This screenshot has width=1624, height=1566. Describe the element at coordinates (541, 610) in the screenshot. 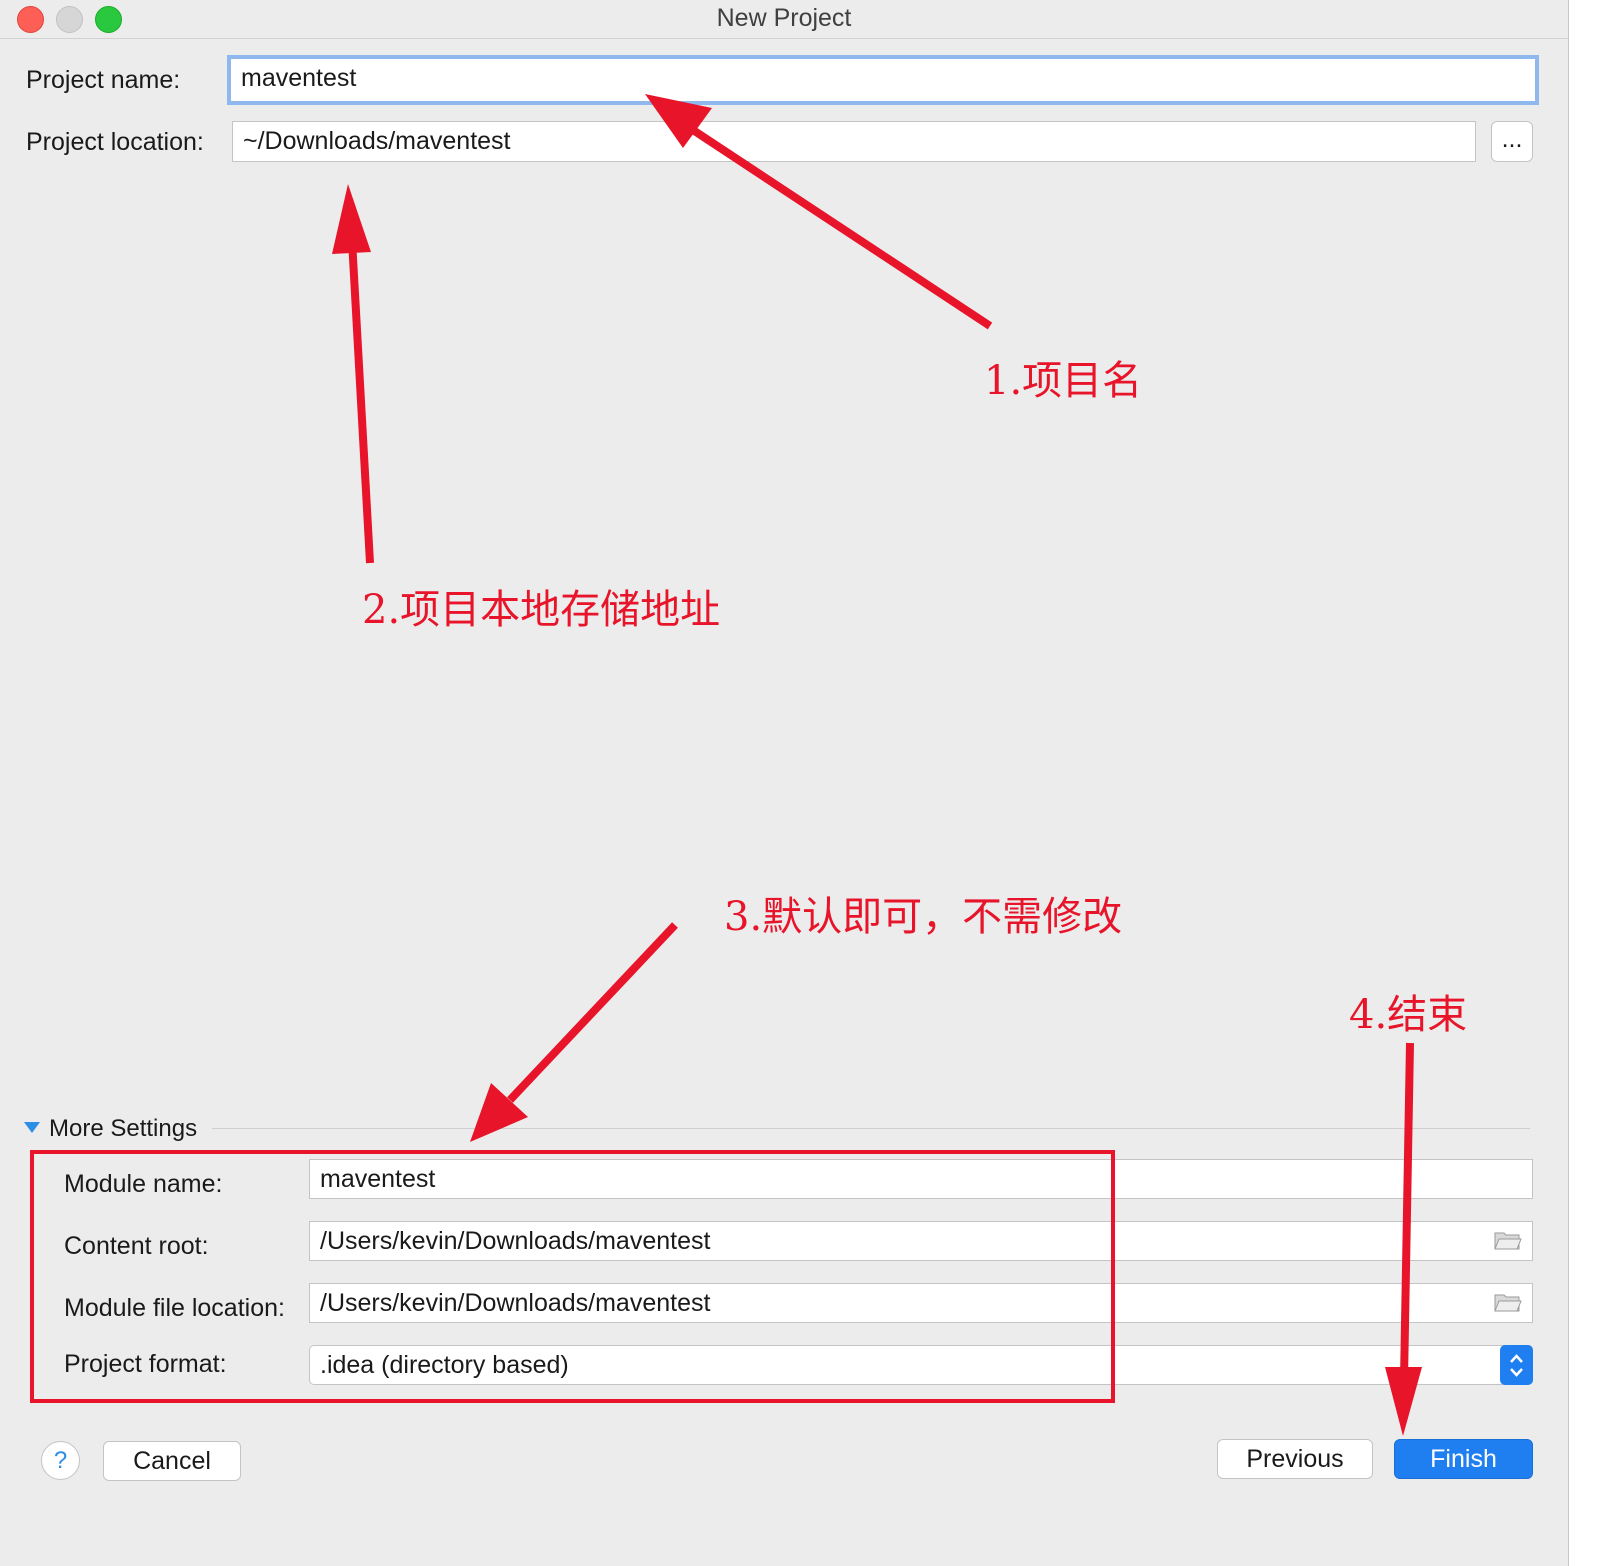

I see `annotation-label-2: 2.项目本地存储地址` at that location.